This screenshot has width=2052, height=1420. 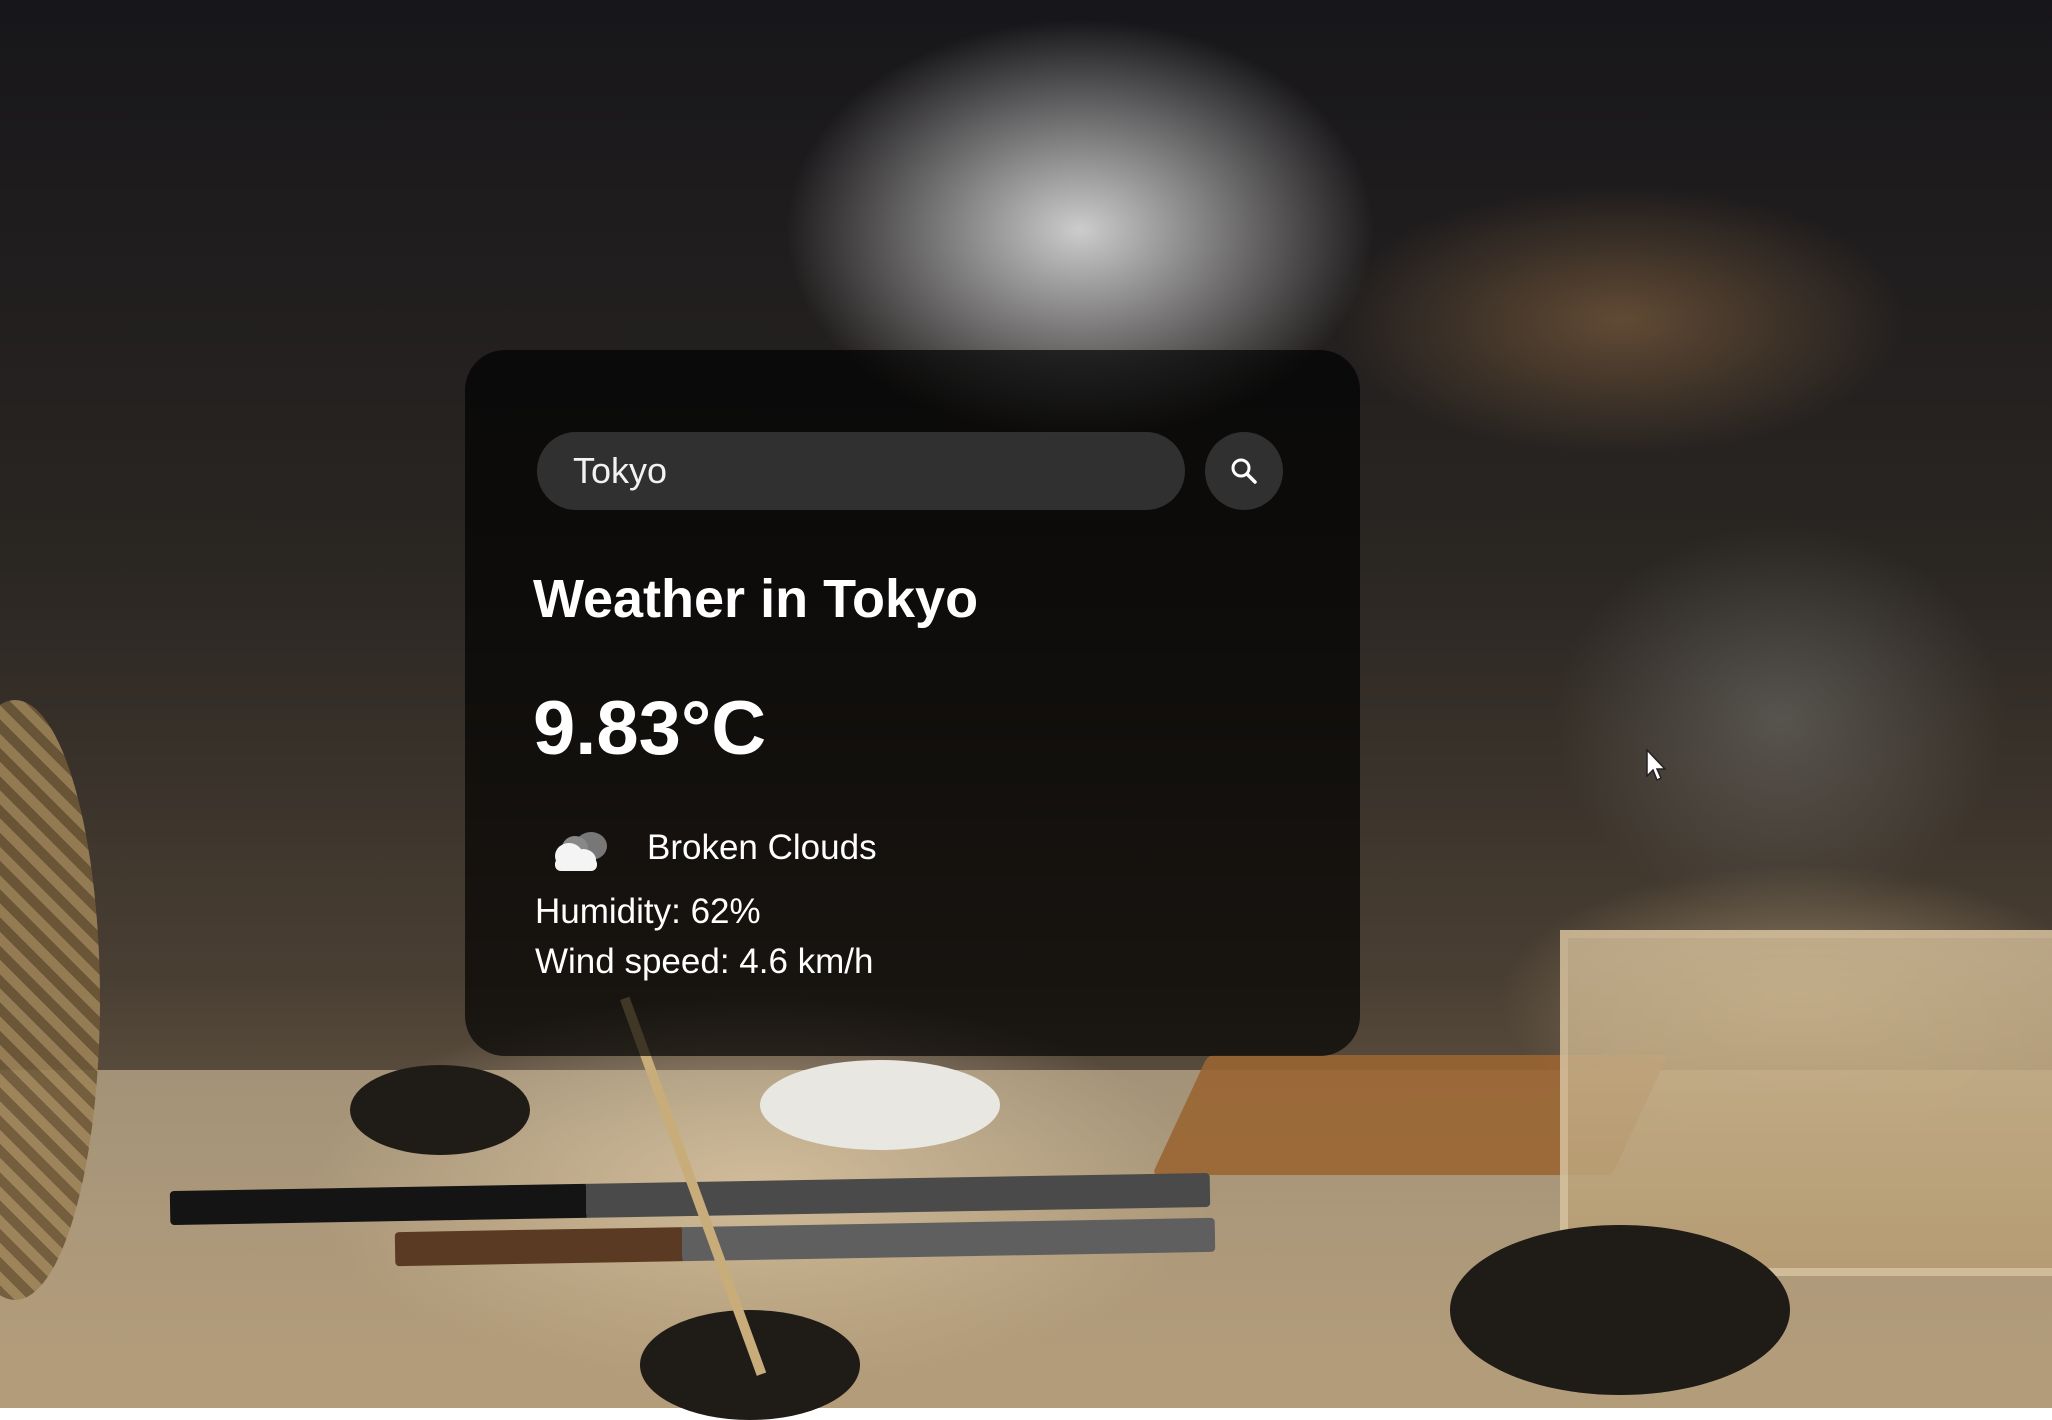 I want to click on cloud-icon, so click(x=581, y=851).